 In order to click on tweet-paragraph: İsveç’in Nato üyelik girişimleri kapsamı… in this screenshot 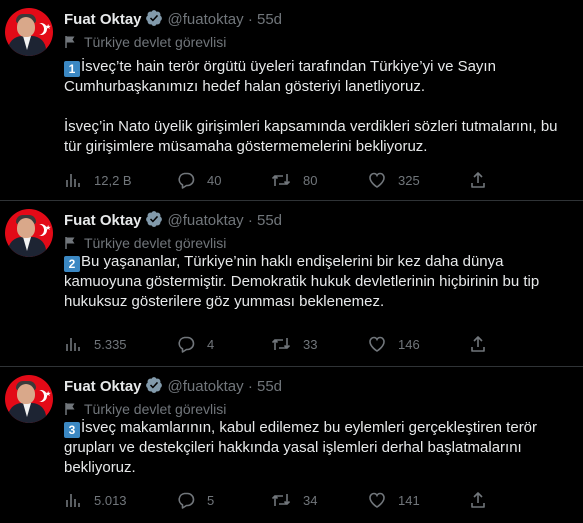, I will do `click(311, 136)`.